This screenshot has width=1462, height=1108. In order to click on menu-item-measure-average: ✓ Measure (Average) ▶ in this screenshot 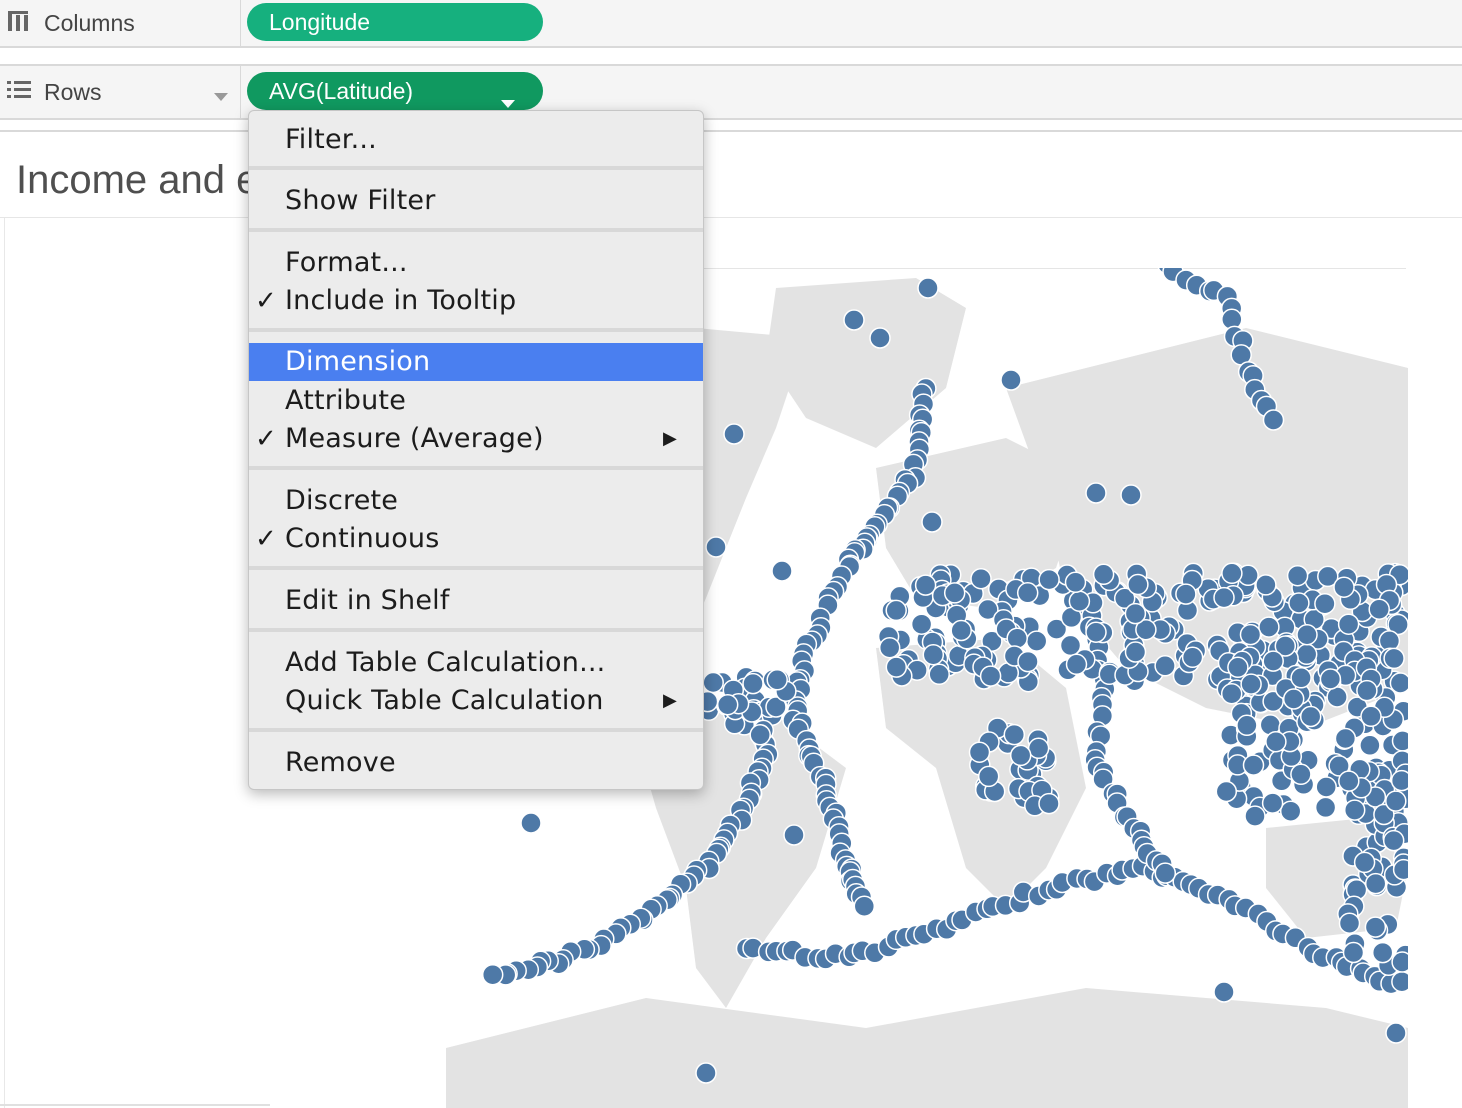, I will do `click(476, 439)`.